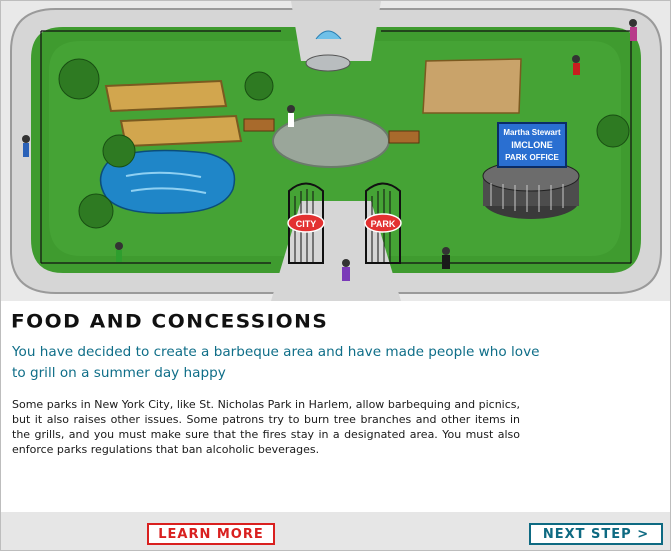 This screenshot has width=671, height=551. I want to click on office-sign-line1: Martha Stewart, so click(532, 132).